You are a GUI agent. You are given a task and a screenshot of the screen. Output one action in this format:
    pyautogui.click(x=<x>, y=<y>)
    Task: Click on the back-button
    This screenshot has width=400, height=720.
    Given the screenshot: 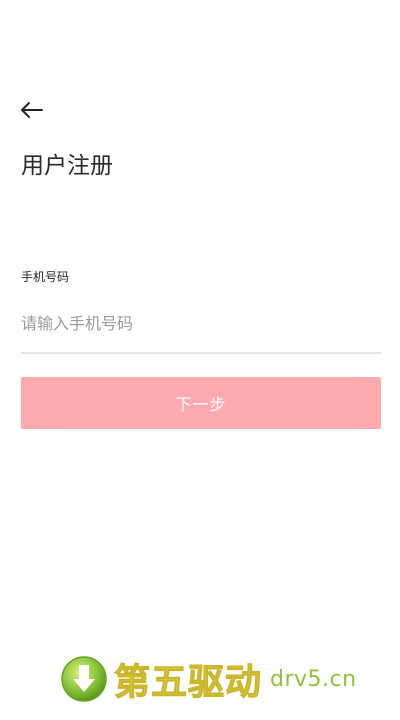 What is the action you would take?
    pyautogui.click(x=32, y=110)
    